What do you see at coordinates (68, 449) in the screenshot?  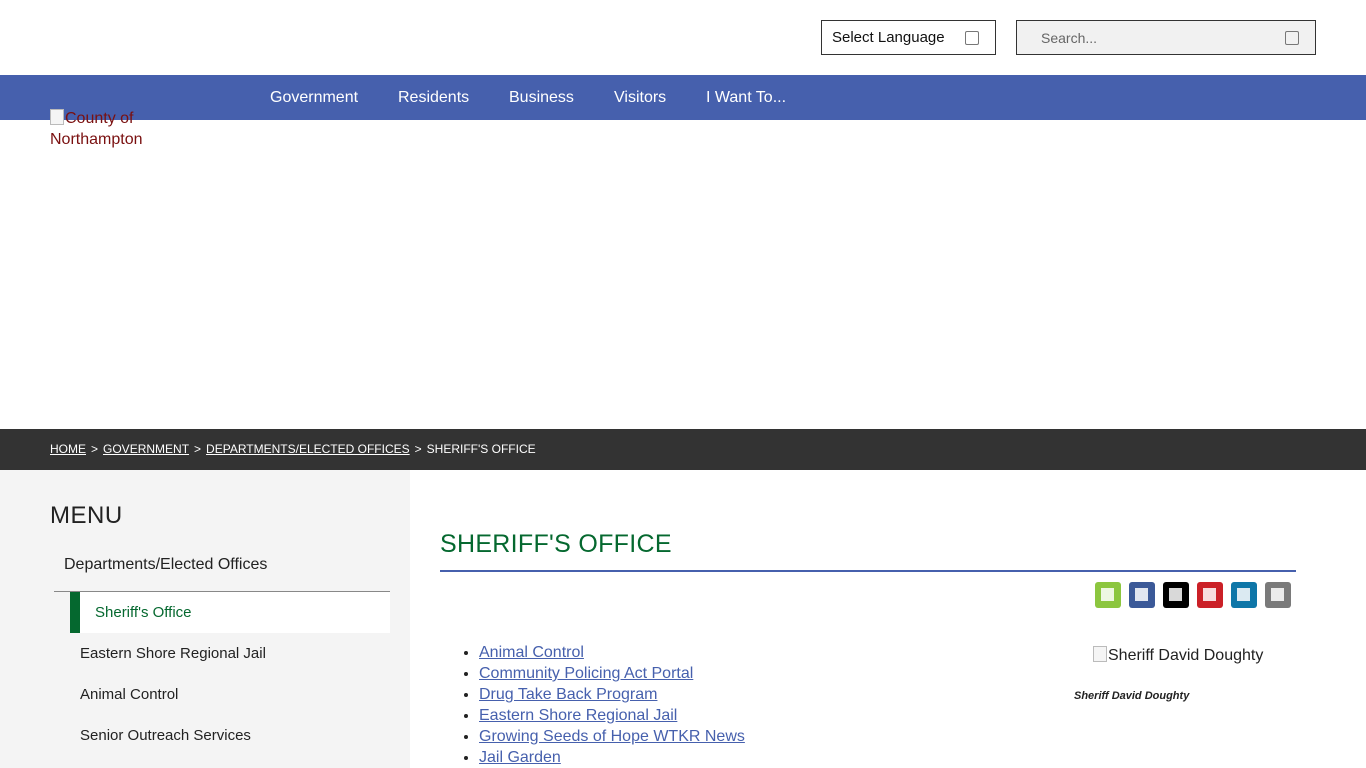 I see `breadcrumb-home: HOME` at bounding box center [68, 449].